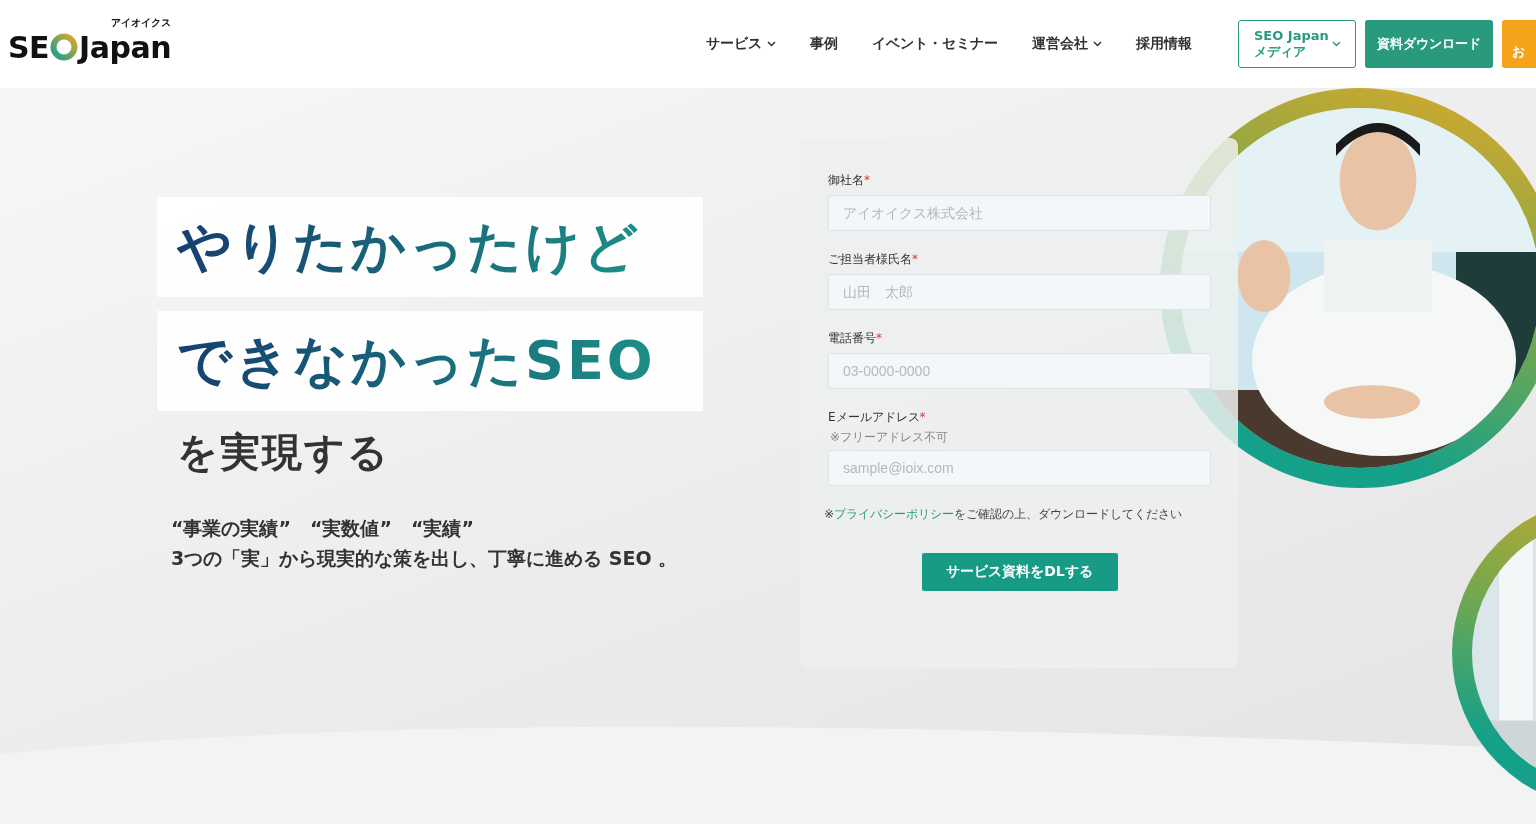  Describe the element at coordinates (1004, 514) in the screenshot. I see `privacy-note: ※プライバシーポリシーをご確認の上、ダウンロードしてください` at that location.